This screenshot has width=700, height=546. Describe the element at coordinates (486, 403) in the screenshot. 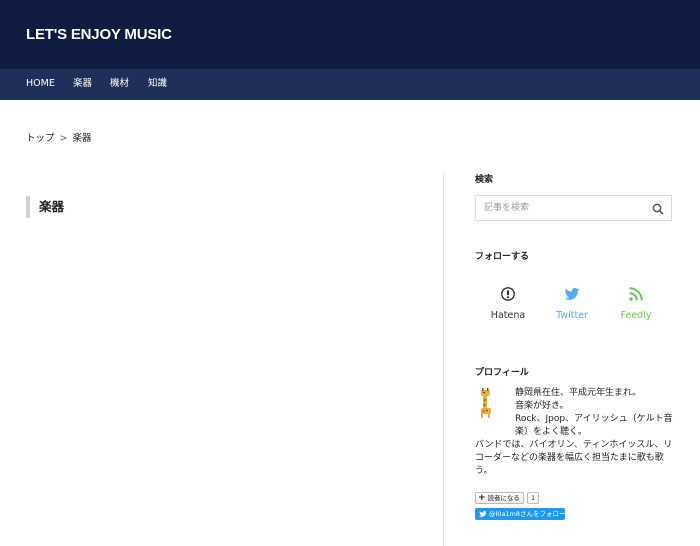

I see `giraffe-avatar-icon` at that location.